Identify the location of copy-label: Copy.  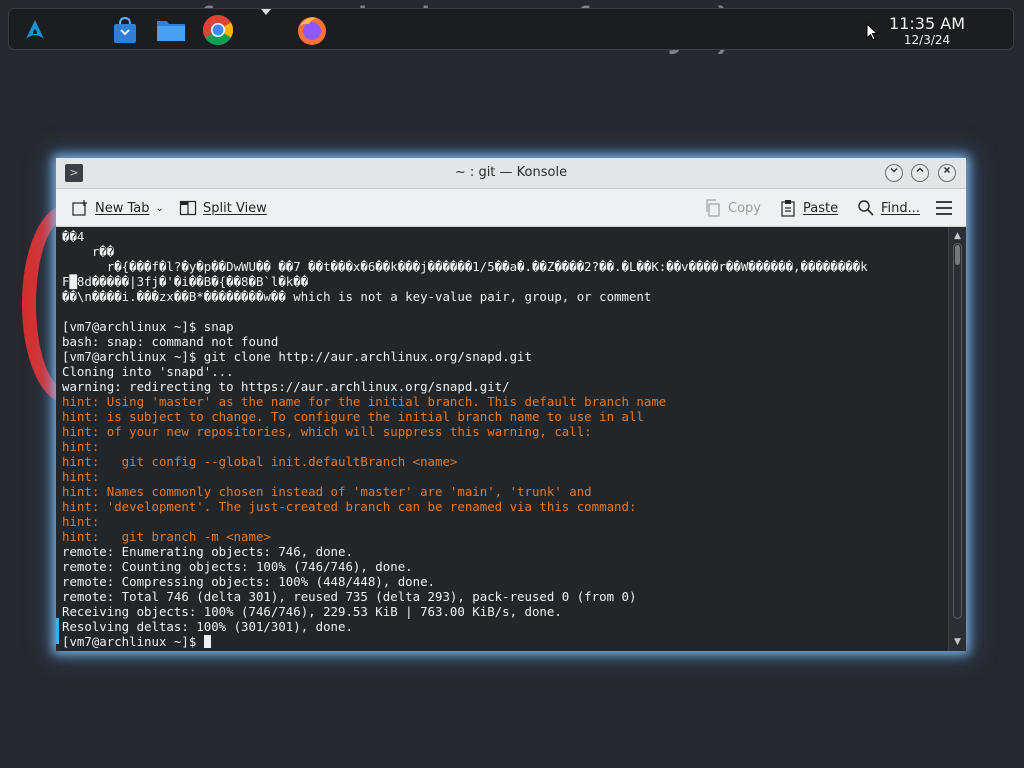
(744, 208).